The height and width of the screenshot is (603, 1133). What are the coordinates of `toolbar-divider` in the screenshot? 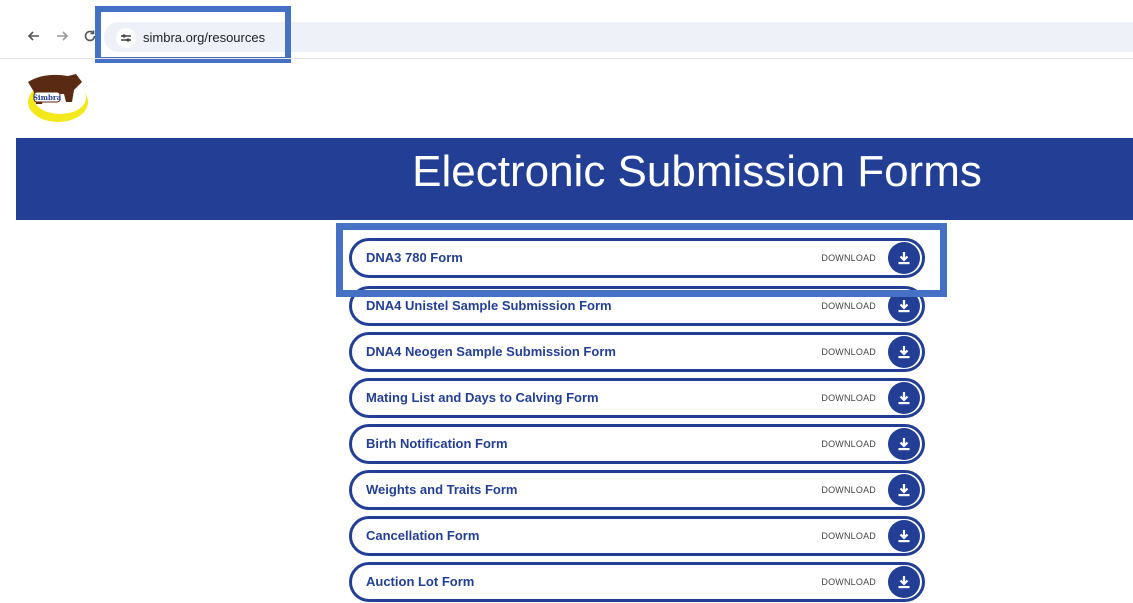 It's located at (566, 58).